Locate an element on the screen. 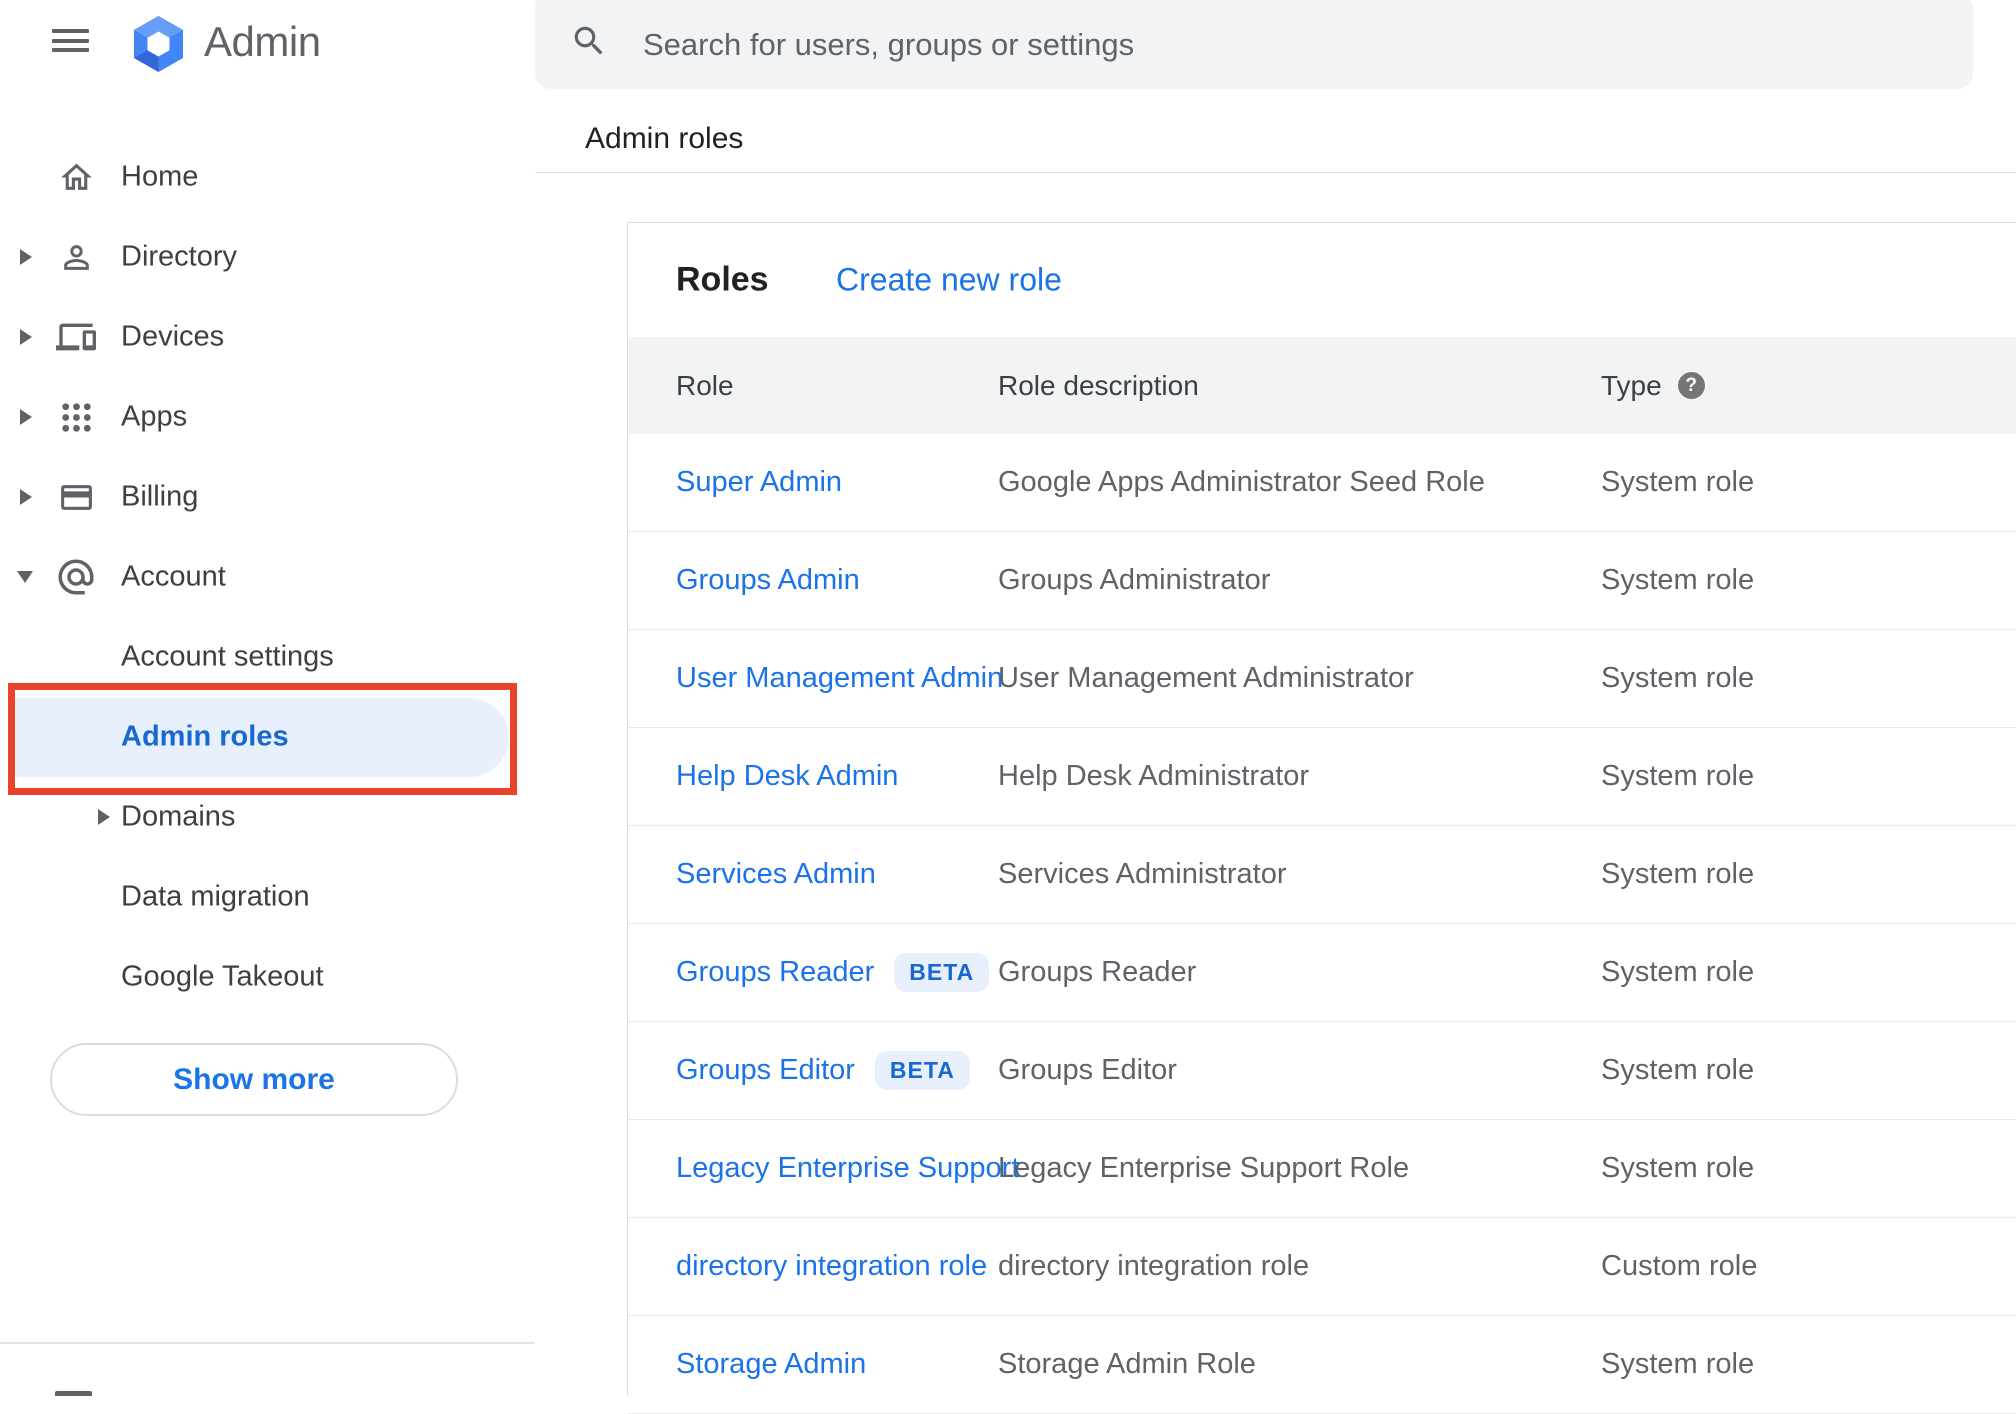  google-admin-hexagon-logo is located at coordinates (158, 46).